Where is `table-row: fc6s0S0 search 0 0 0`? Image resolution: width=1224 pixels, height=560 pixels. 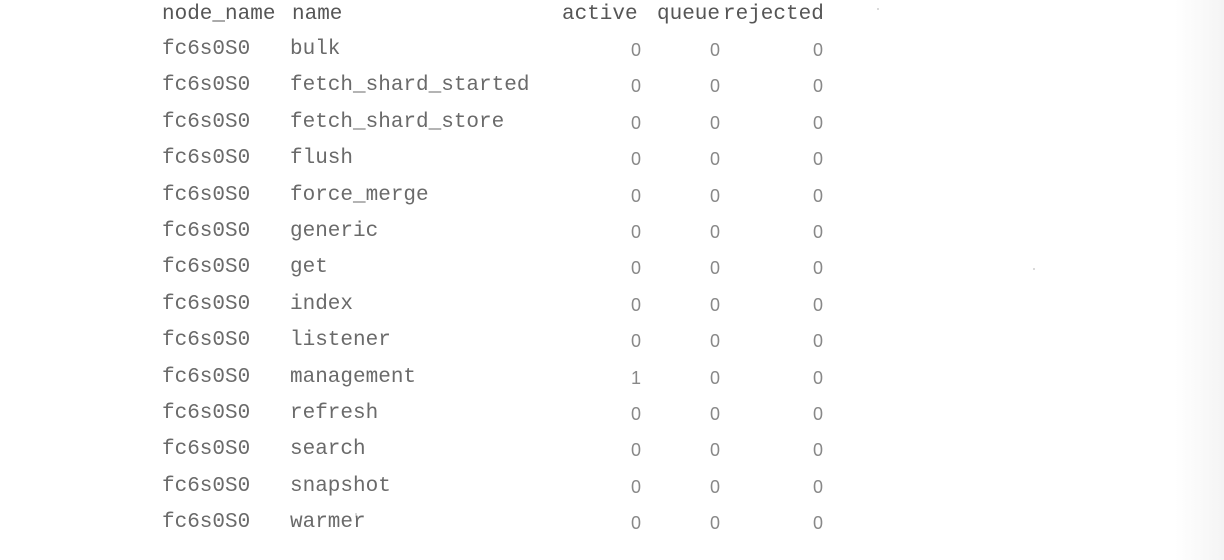 table-row: fc6s0S0 search 0 0 0 is located at coordinates (612, 450).